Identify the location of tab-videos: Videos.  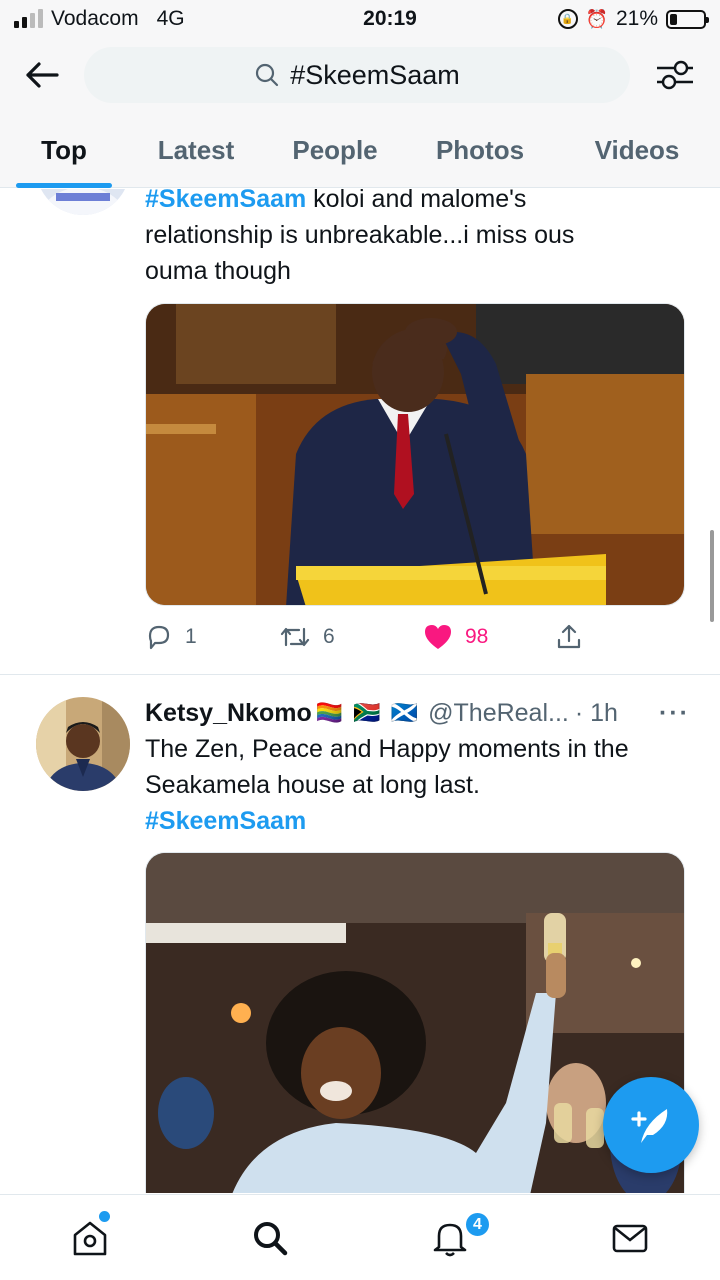
(637, 150).